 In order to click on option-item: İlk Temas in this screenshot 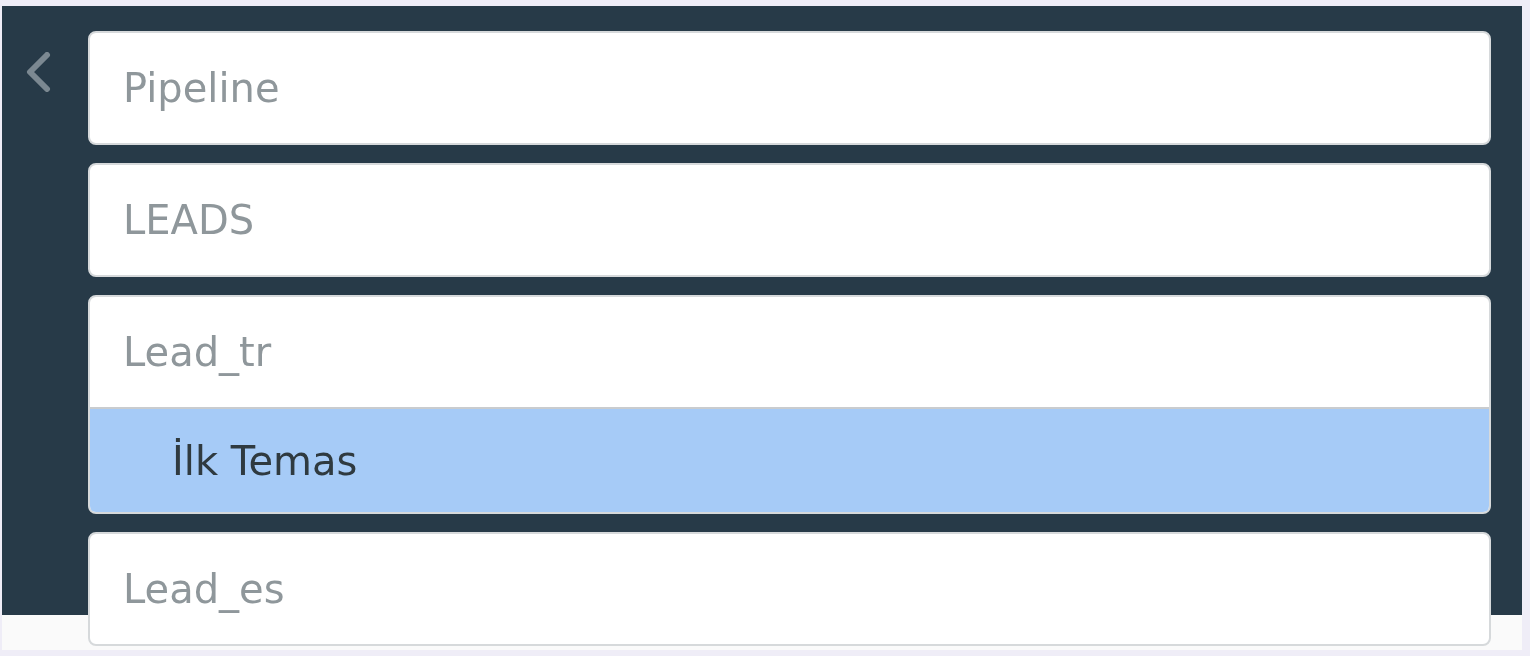, I will do `click(789, 459)`.